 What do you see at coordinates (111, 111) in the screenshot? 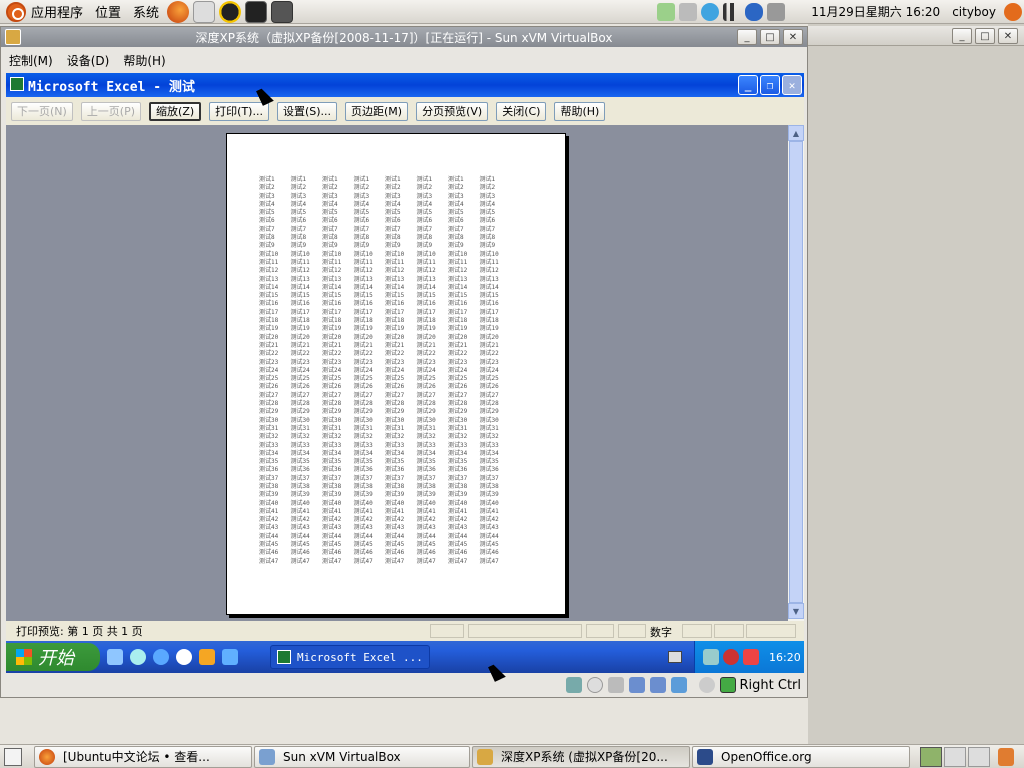
I see `previous-page-button: 上一页(P)` at bounding box center [111, 111].